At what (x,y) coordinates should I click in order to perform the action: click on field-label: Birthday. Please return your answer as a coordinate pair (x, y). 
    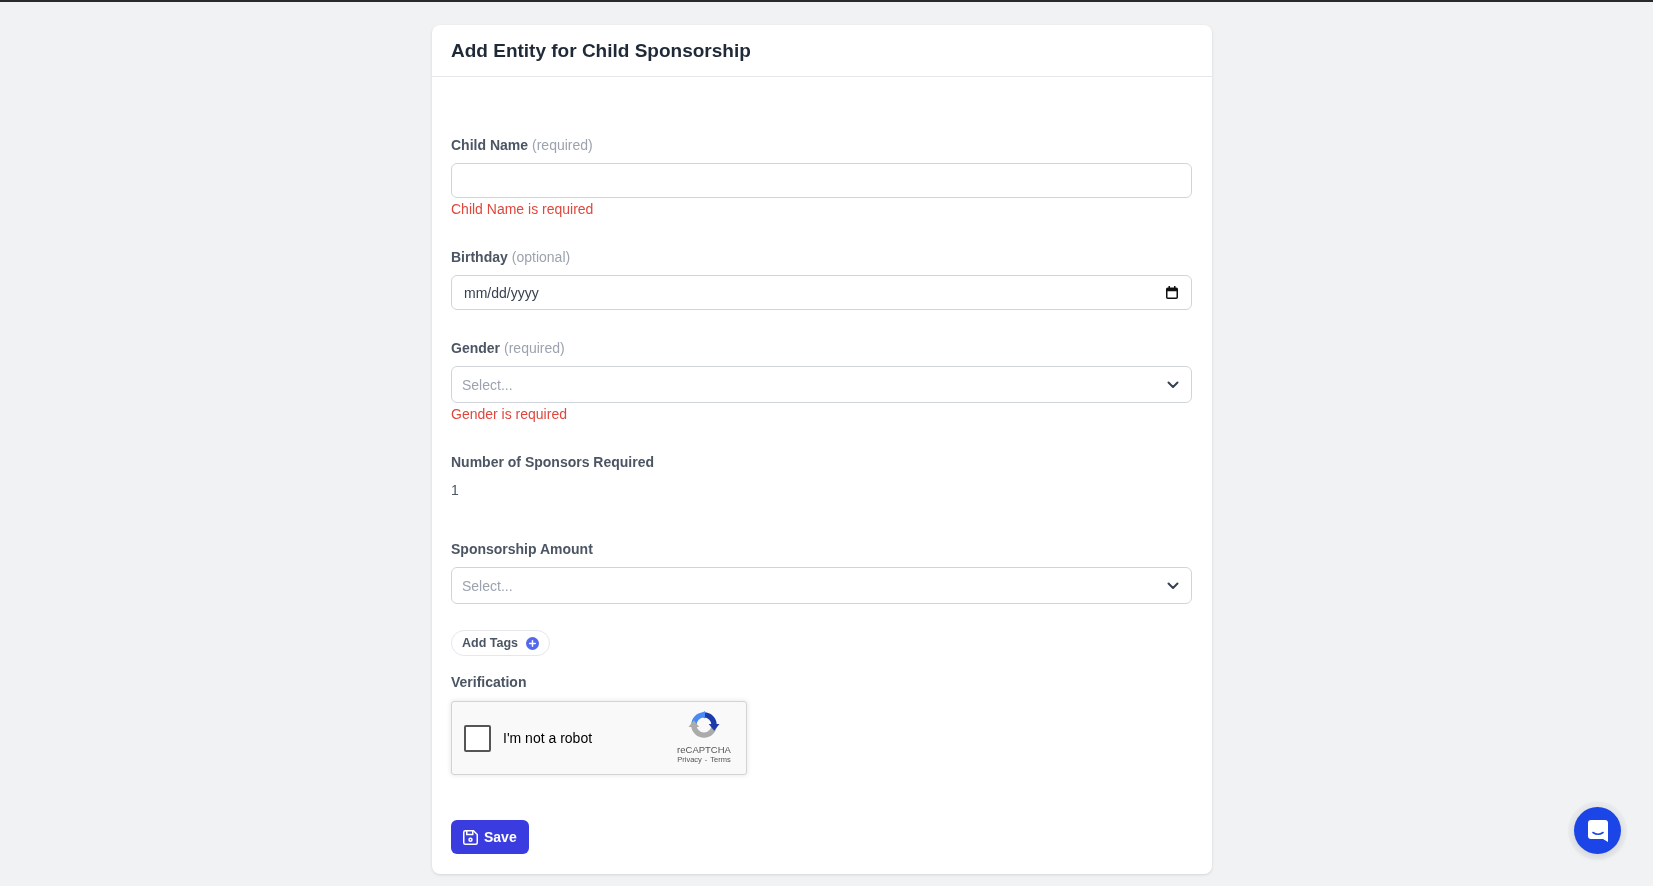
    Looking at the image, I should click on (479, 257).